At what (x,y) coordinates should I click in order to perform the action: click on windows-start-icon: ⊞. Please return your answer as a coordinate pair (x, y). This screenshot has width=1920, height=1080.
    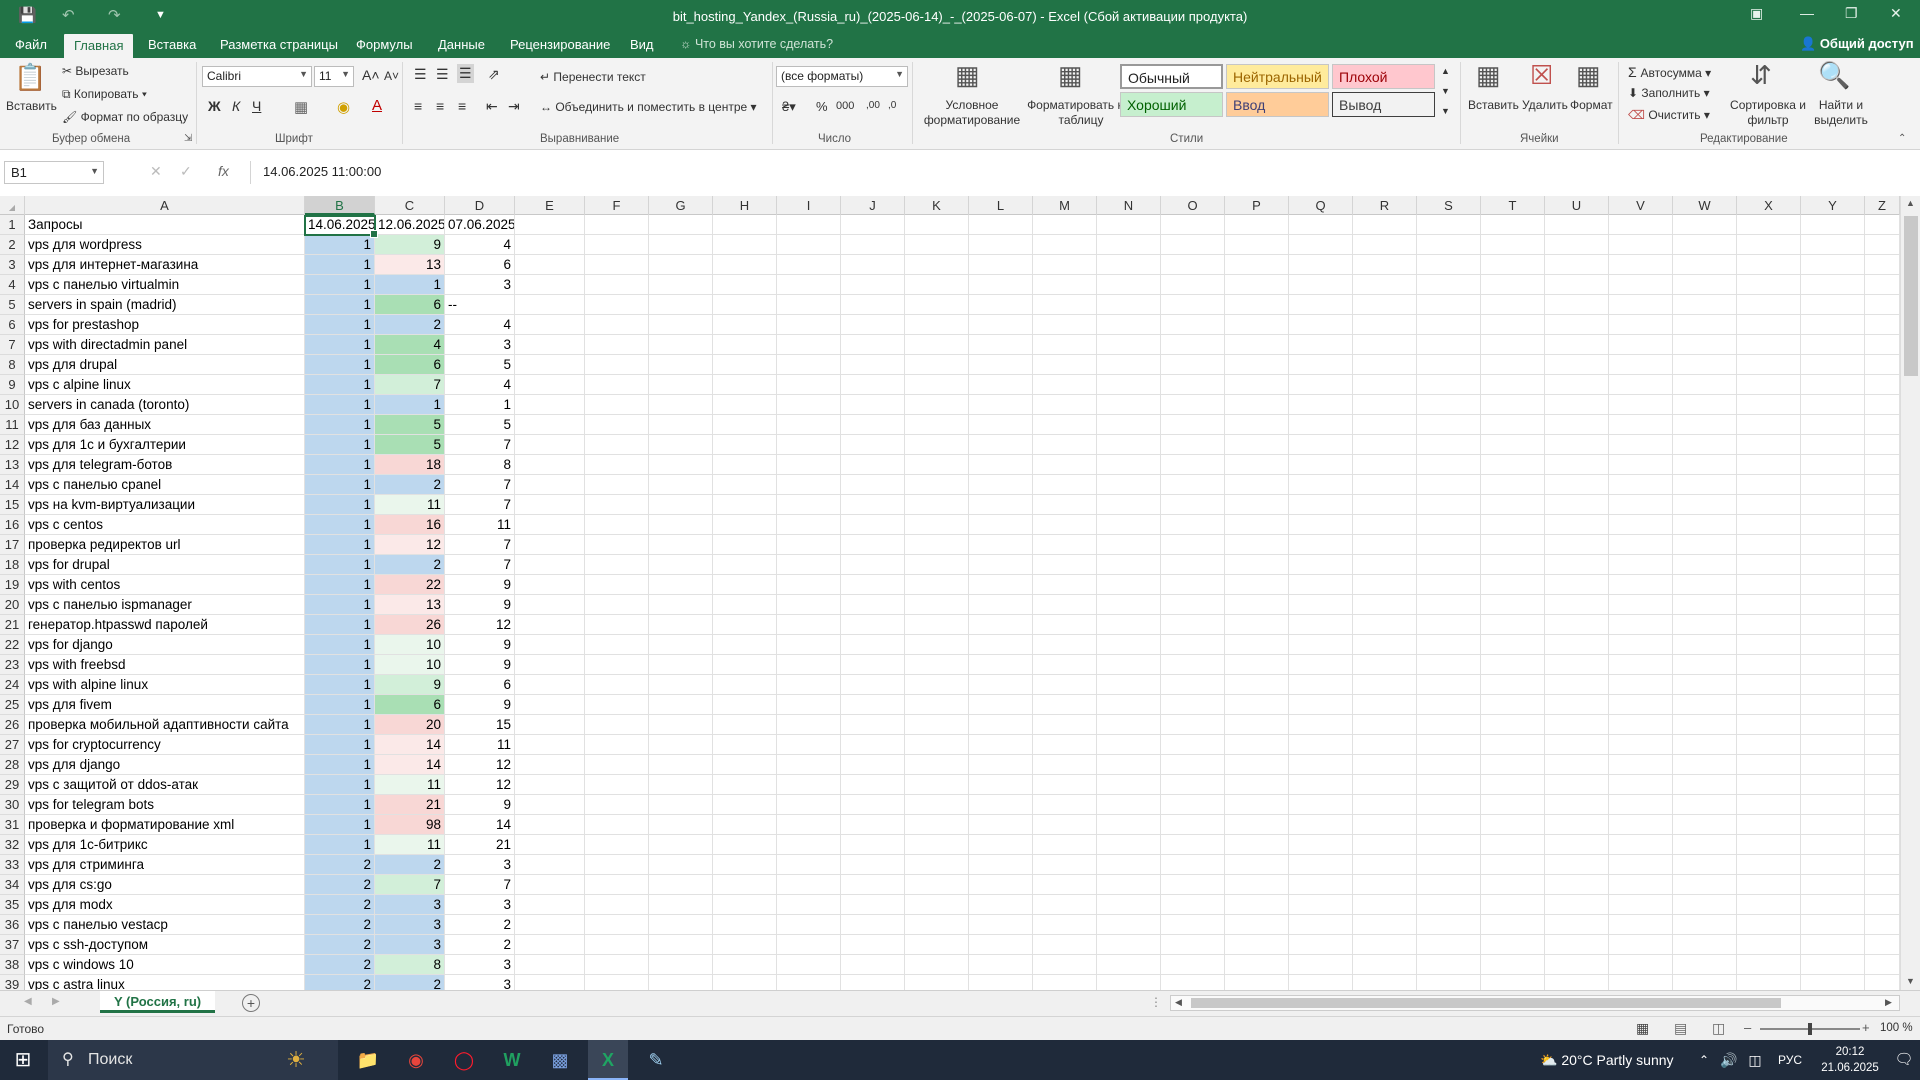
    Looking at the image, I should click on (23, 1060).